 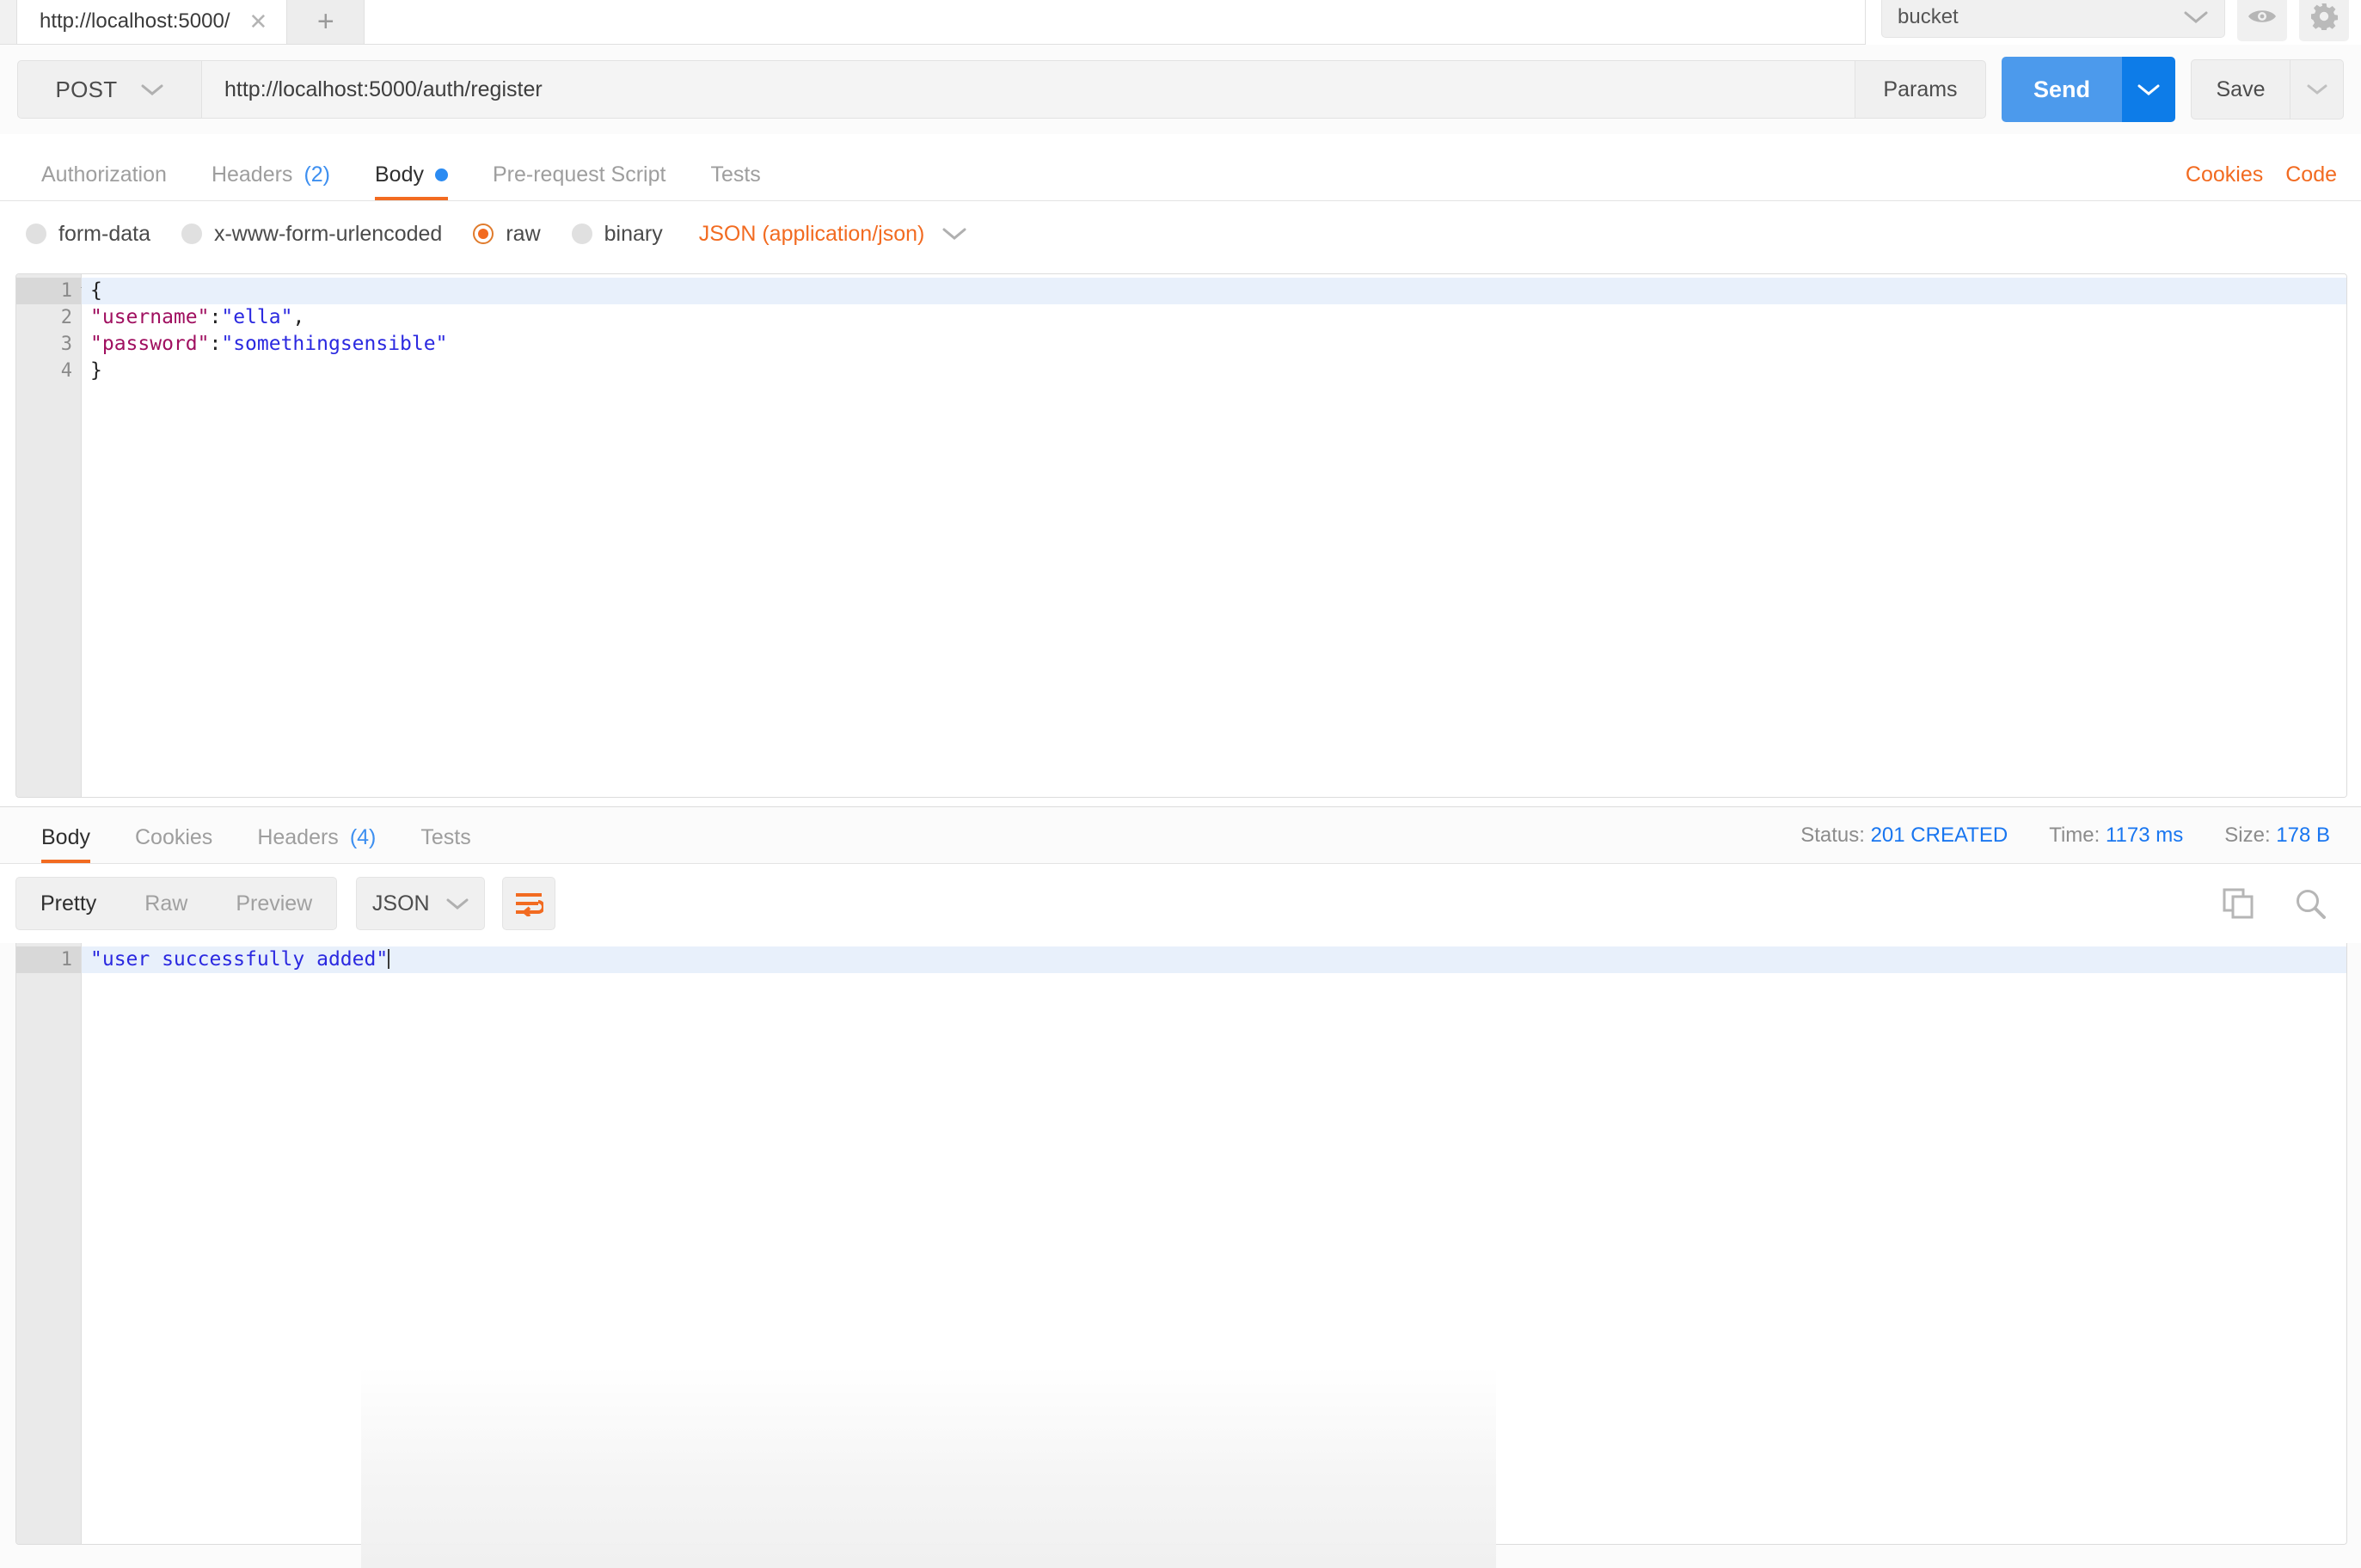 I want to click on body-type-urlencoded: x-www-form-urlencoded, so click(x=311, y=234).